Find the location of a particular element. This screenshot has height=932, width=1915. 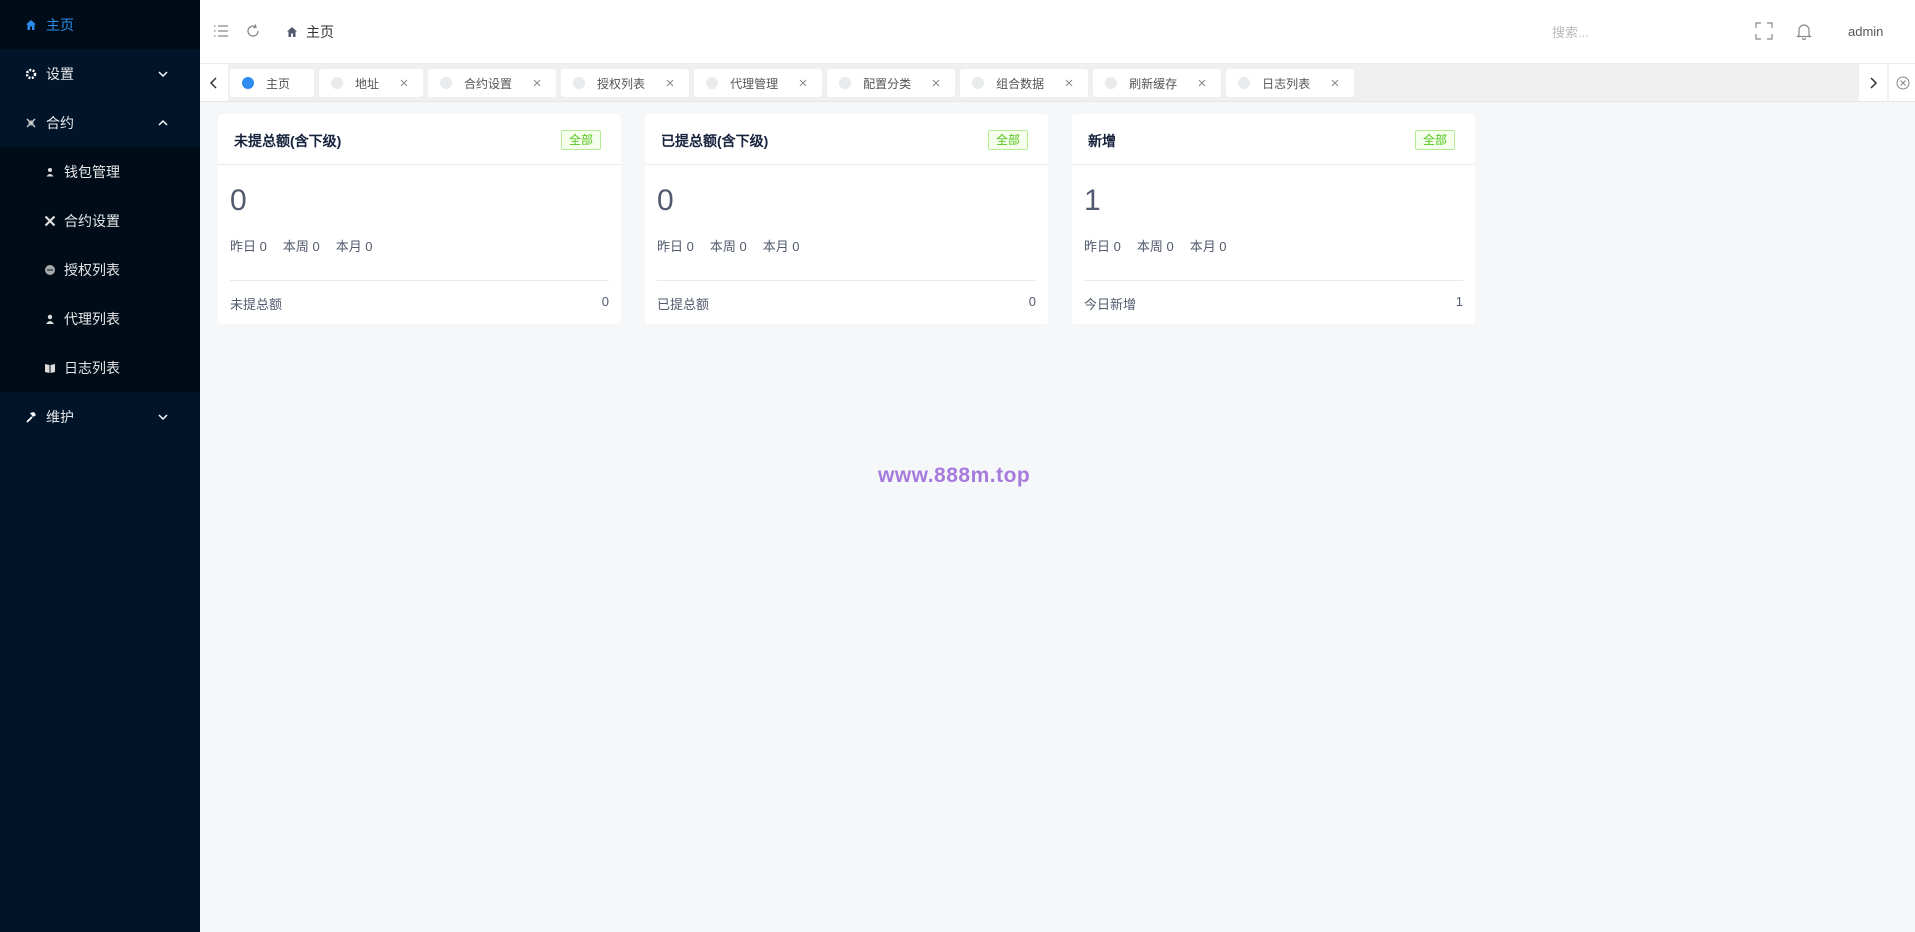

tab-refresh-cache: 刷新缓存 is located at coordinates (1157, 83).